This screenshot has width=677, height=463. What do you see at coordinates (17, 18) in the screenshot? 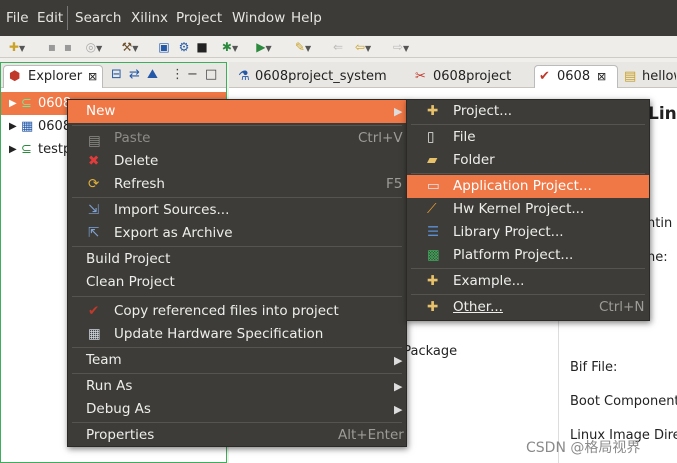
I see `menu-file: File` at bounding box center [17, 18].